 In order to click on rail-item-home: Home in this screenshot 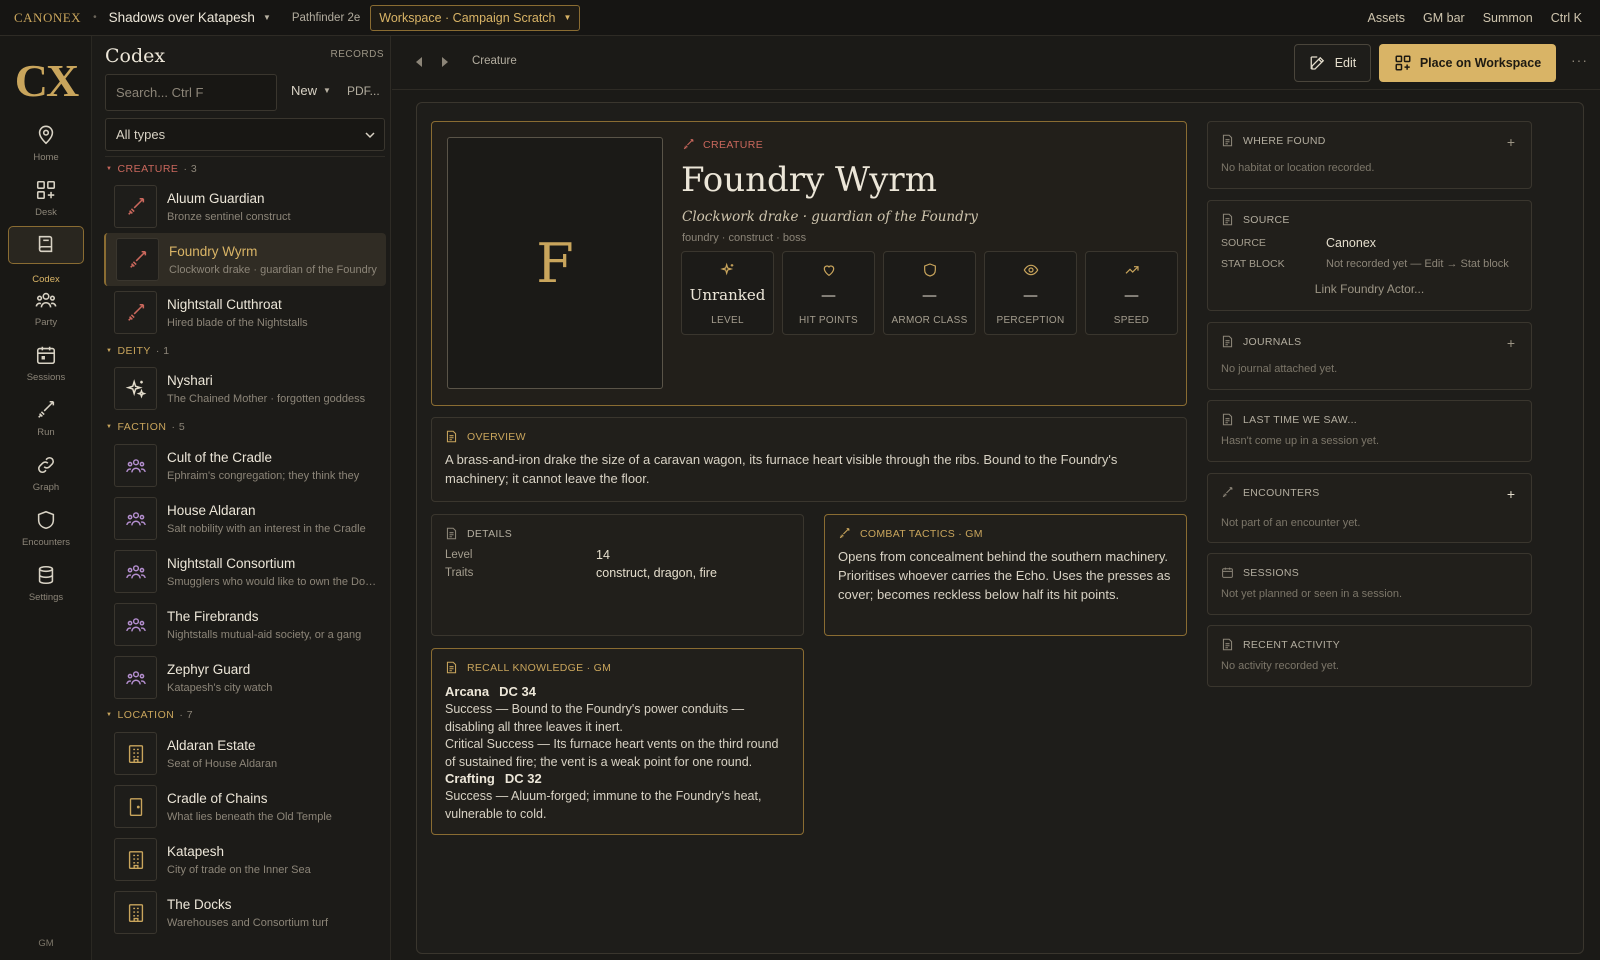, I will do `click(46, 141)`.